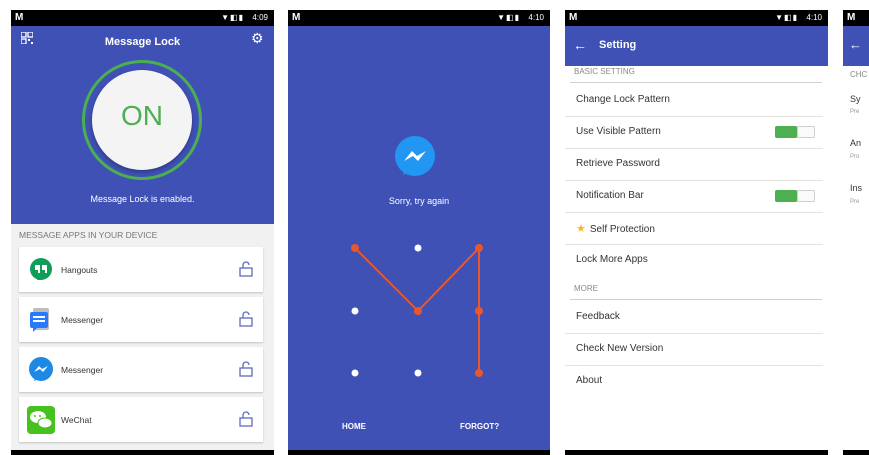  What do you see at coordinates (141, 419) in the screenshot?
I see `app-card-wechat: WeChat` at bounding box center [141, 419].